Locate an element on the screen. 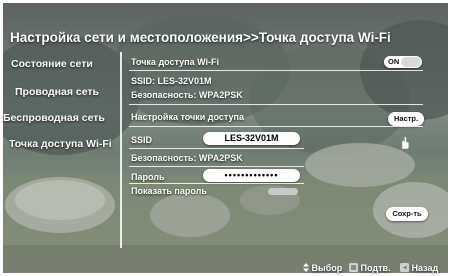  footer-back-label: Назад is located at coordinates (425, 268).